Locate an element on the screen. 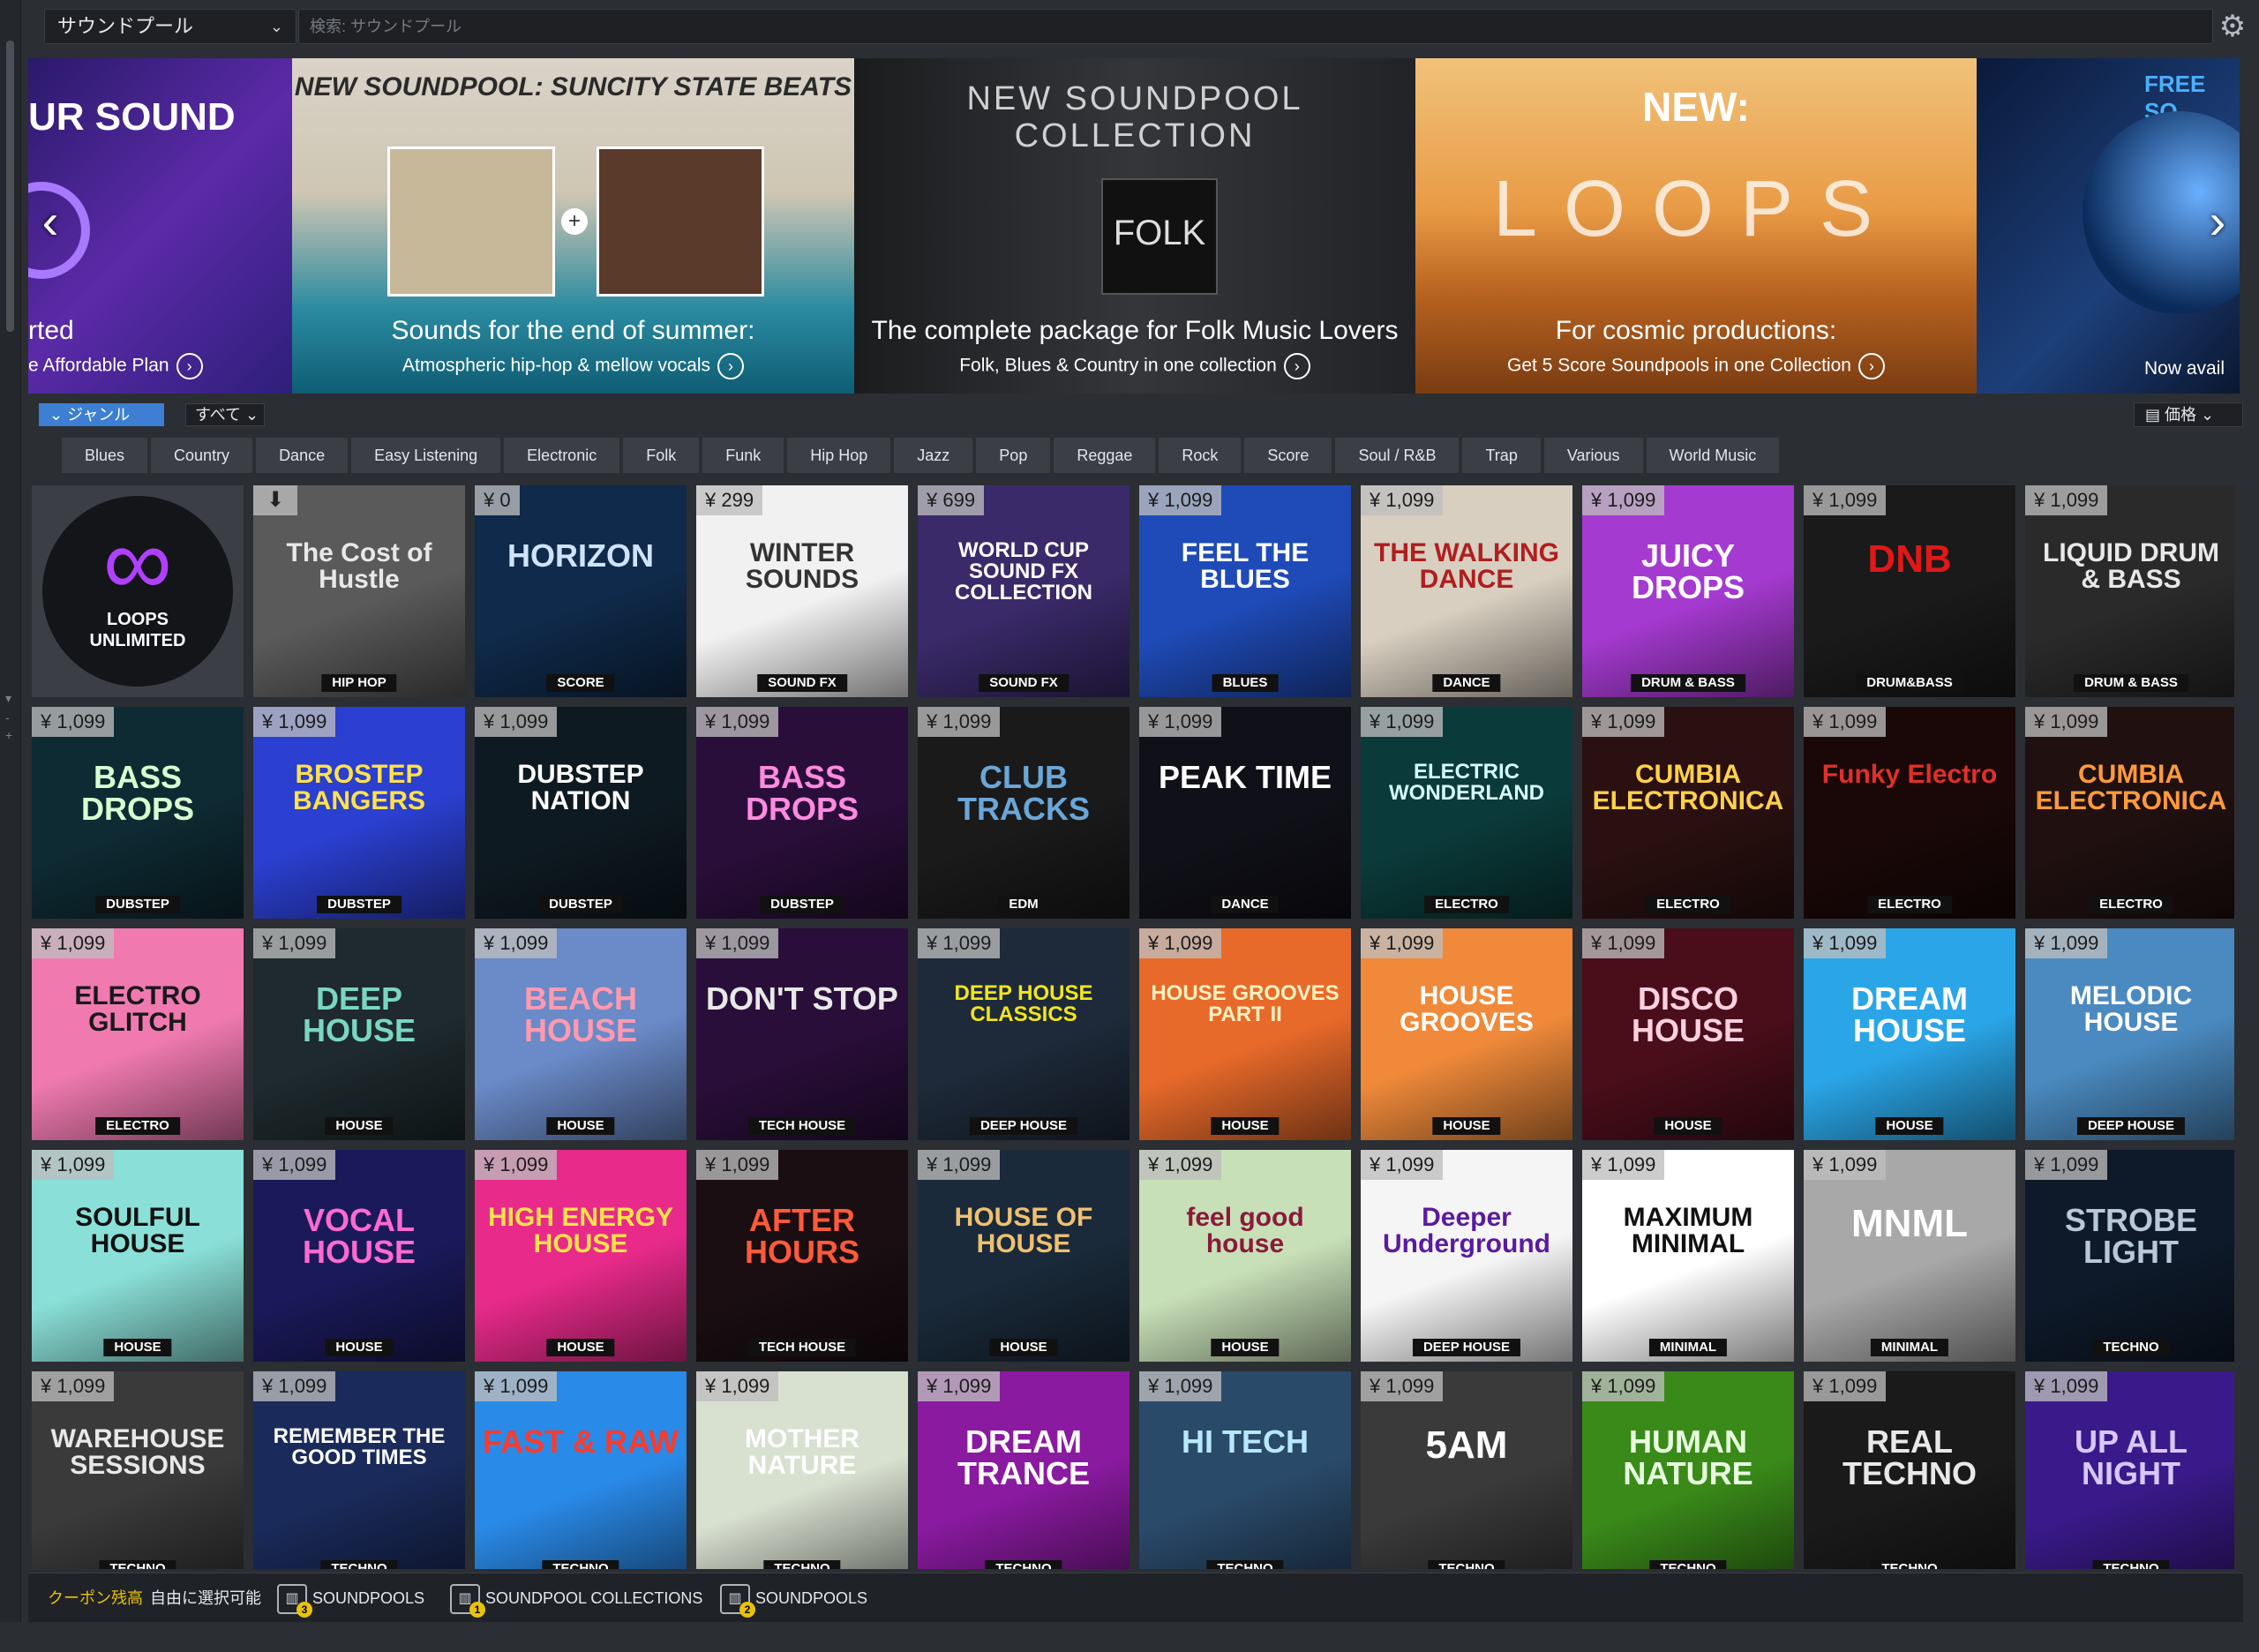  soundpool-tile: ¥ 1,099 HIGH ENERGY HOUSE HOUSE is located at coordinates (581, 1256).